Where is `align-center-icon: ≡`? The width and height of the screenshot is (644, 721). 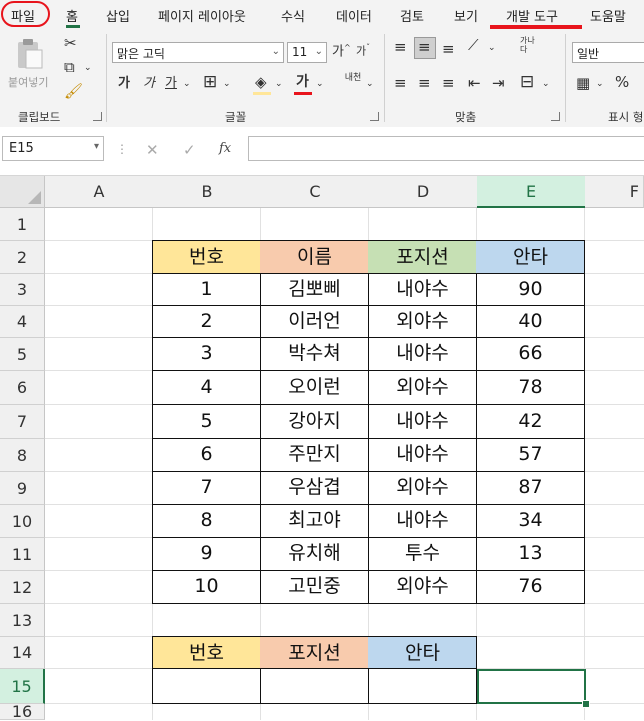 align-center-icon: ≡ is located at coordinates (424, 83).